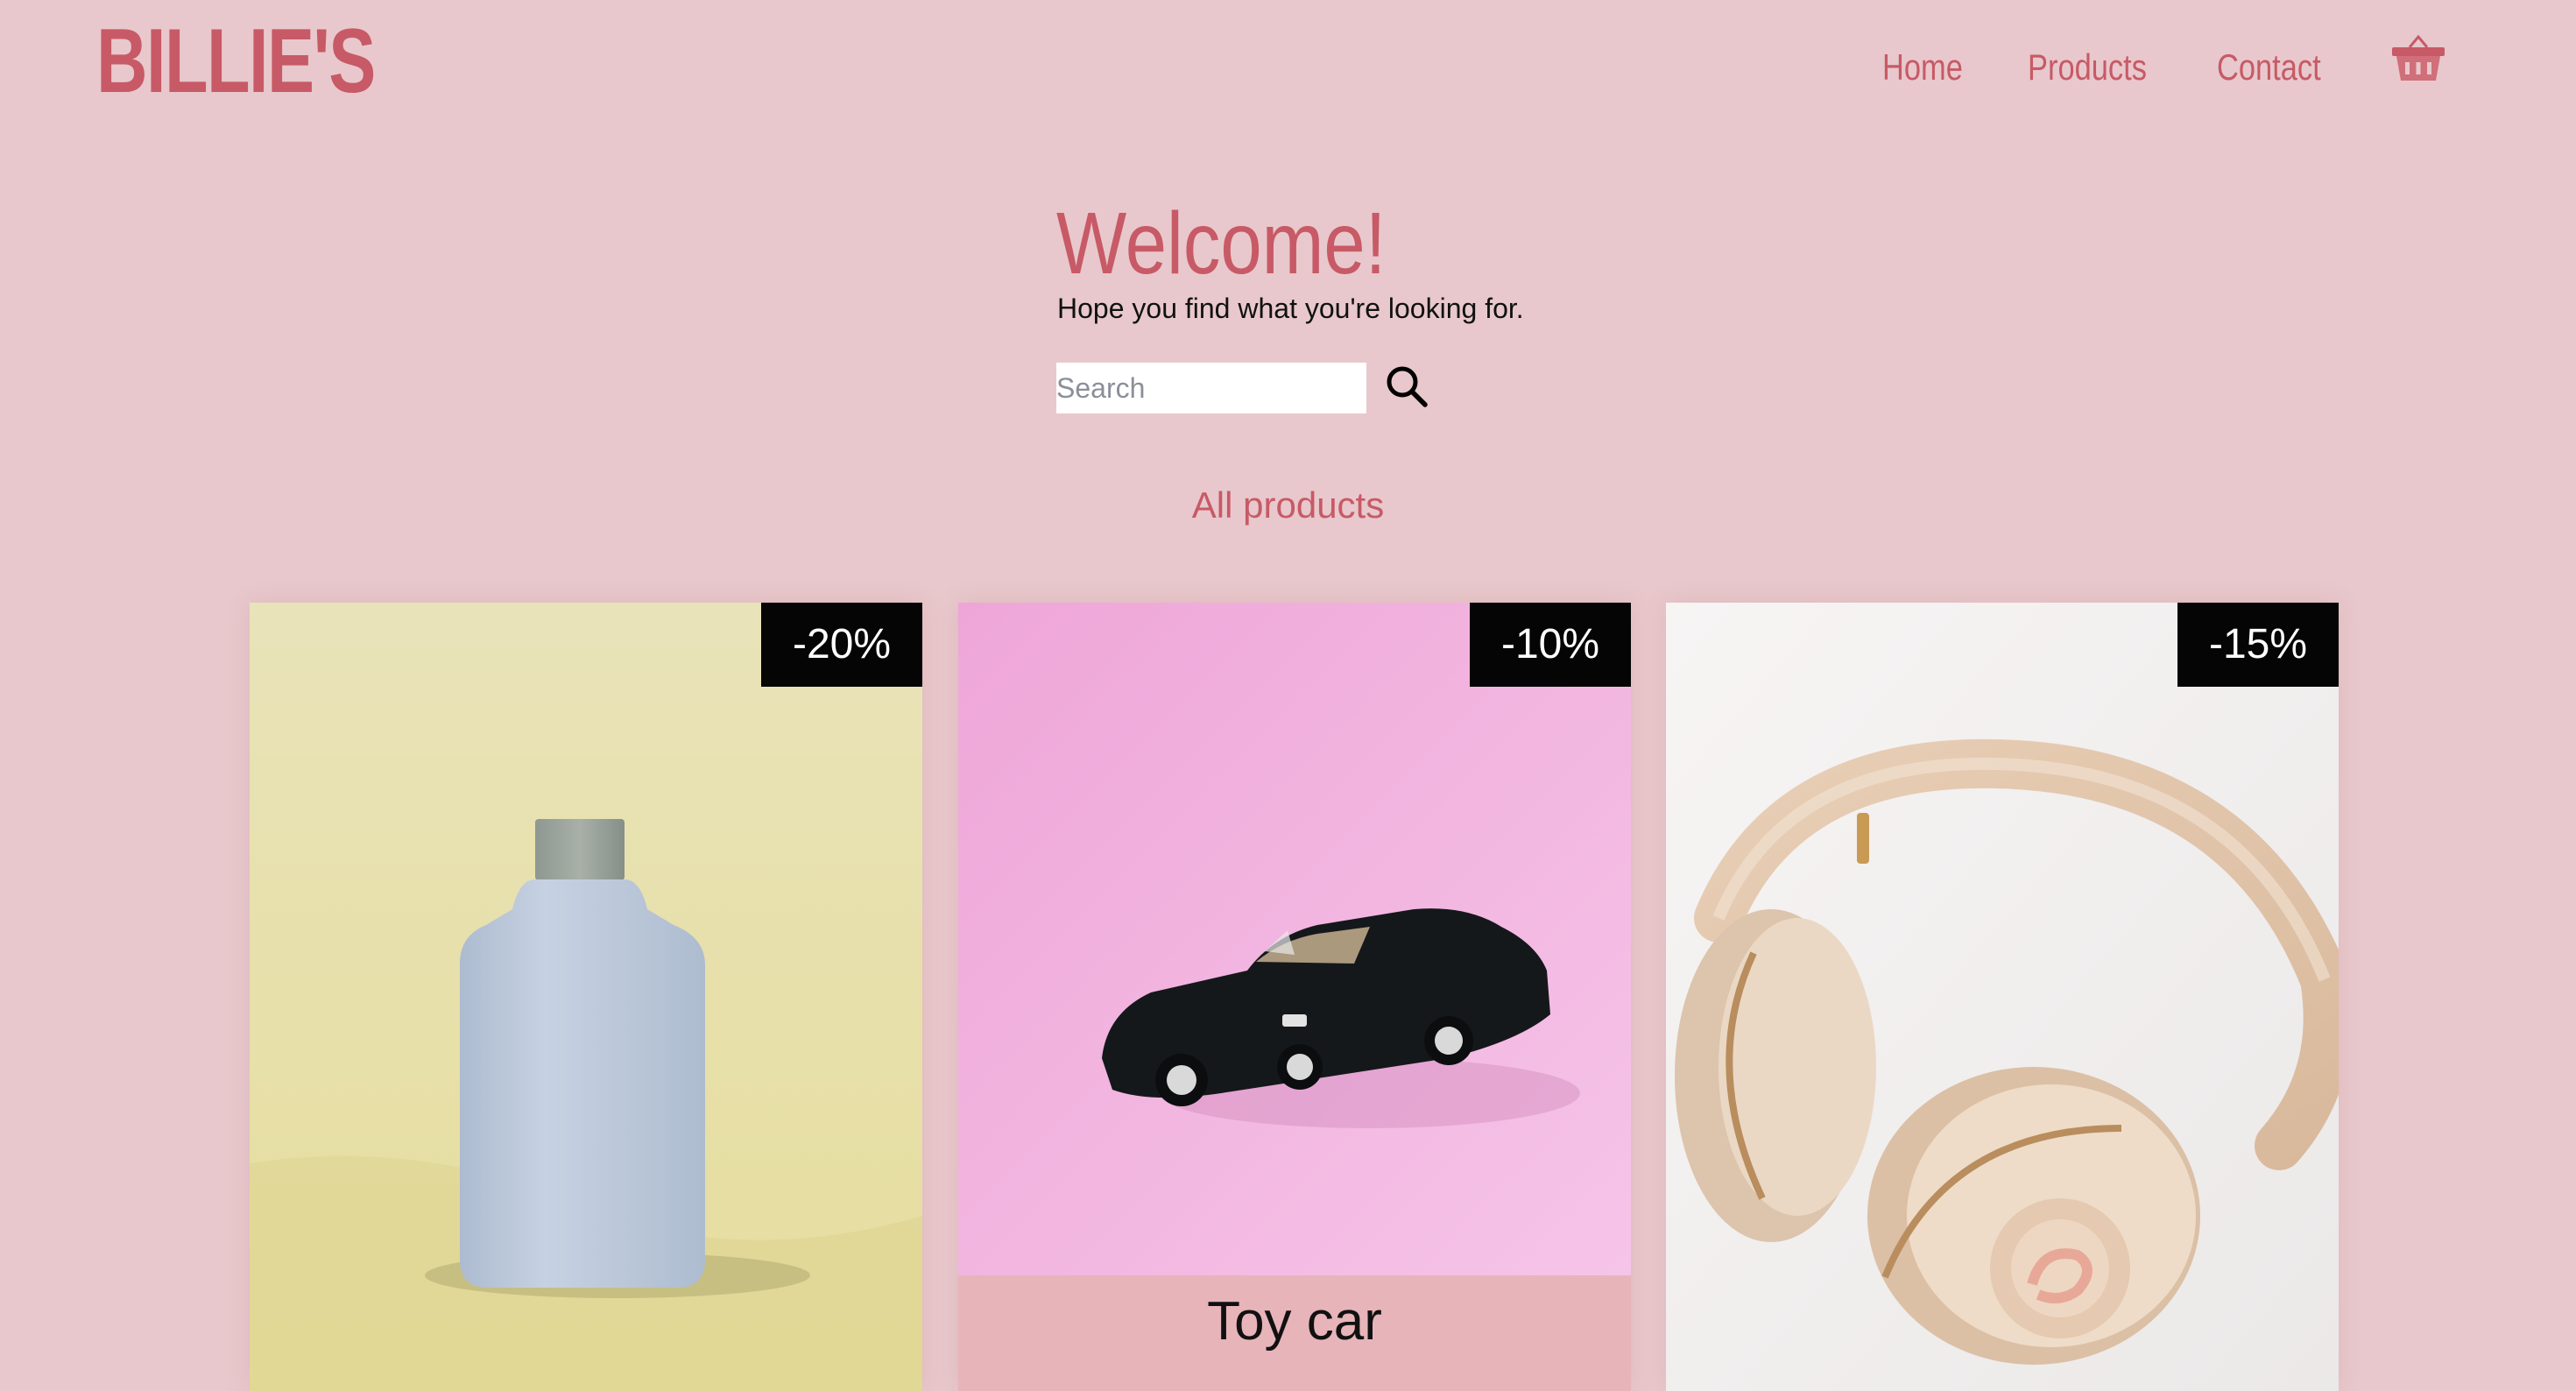  What do you see at coordinates (1294, 939) in the screenshot?
I see `toy-car-photo` at bounding box center [1294, 939].